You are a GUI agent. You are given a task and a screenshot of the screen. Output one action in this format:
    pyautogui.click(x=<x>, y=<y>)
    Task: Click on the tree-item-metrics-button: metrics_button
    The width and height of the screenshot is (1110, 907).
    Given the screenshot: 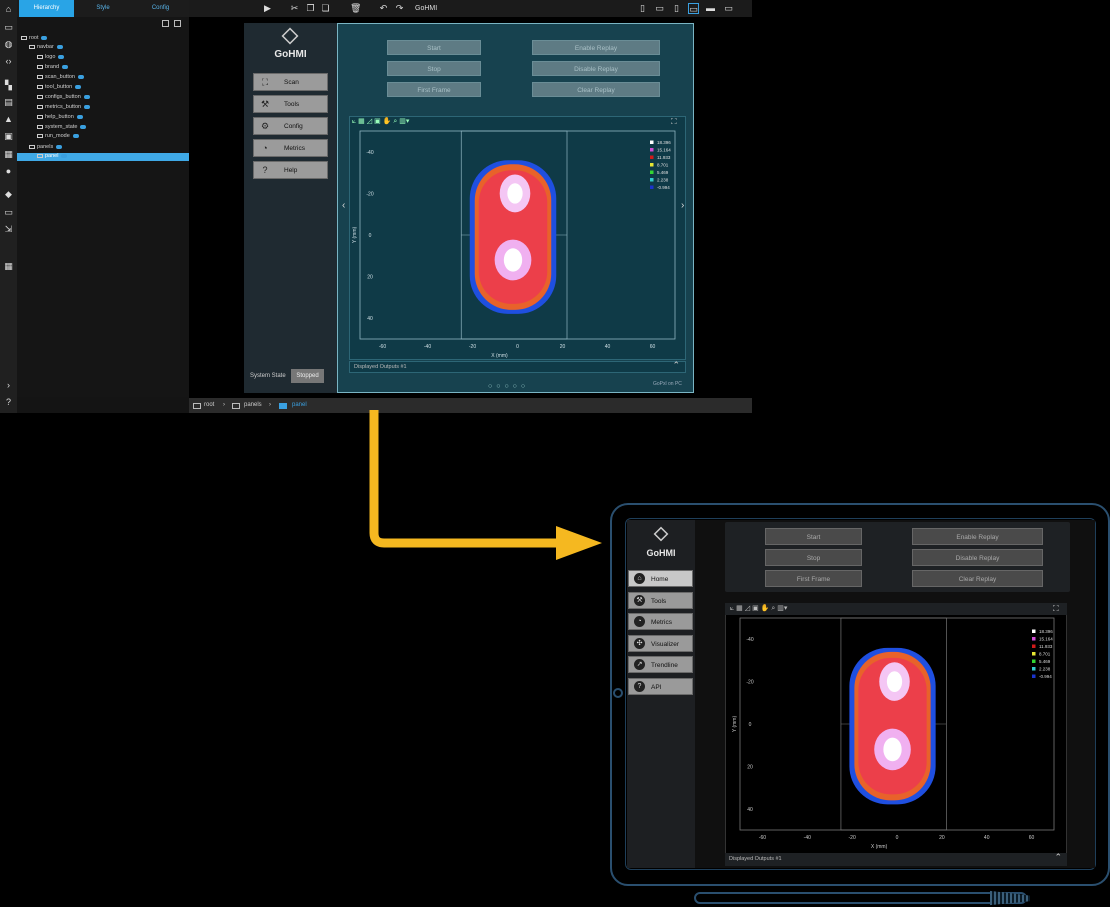 What is the action you would take?
    pyautogui.click(x=64, y=107)
    